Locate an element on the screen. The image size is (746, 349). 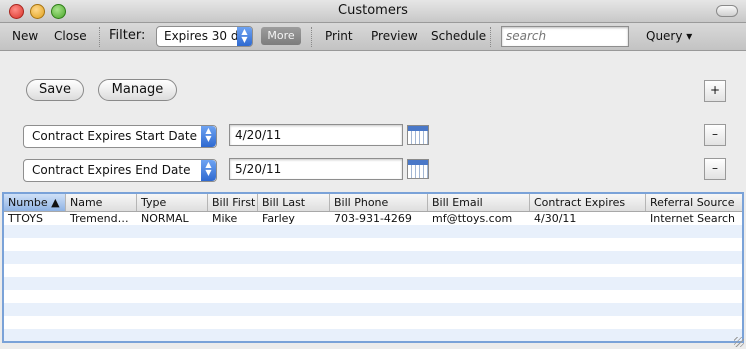
column-header-name: Name is located at coordinates (101, 202).